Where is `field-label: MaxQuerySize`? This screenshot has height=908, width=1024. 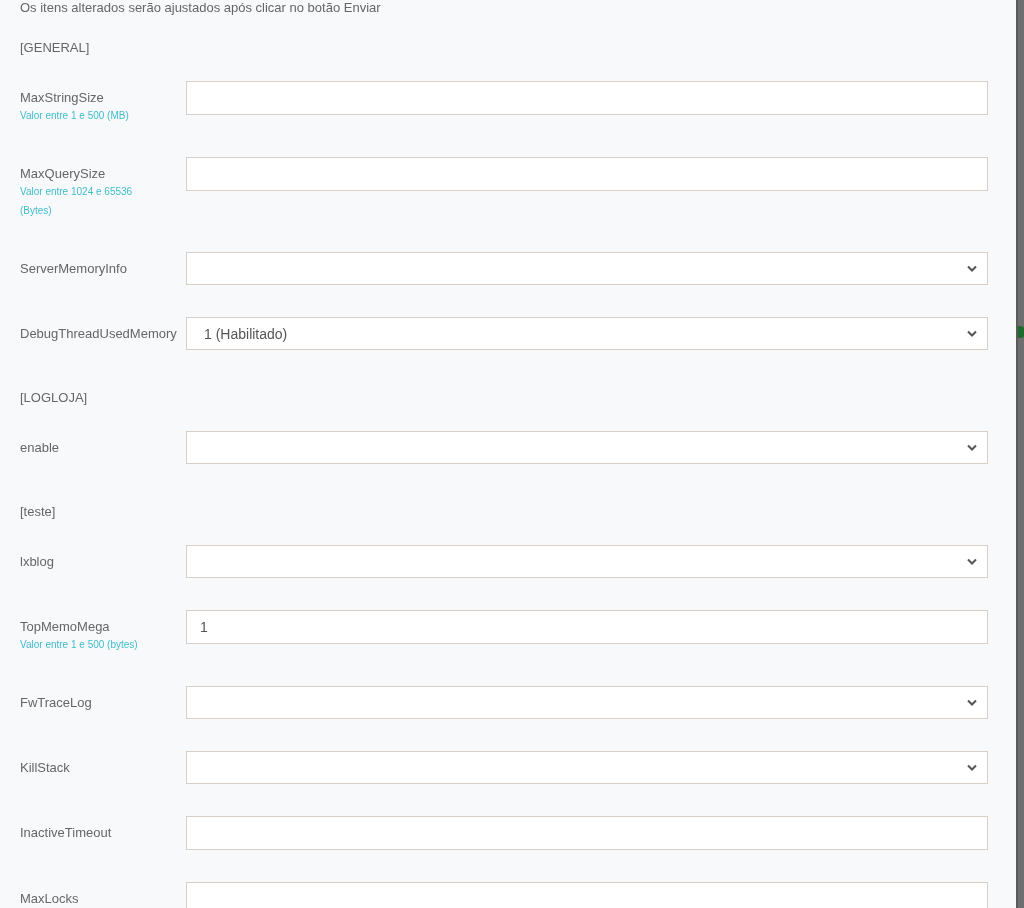
field-label: MaxQuerySize is located at coordinates (63, 174).